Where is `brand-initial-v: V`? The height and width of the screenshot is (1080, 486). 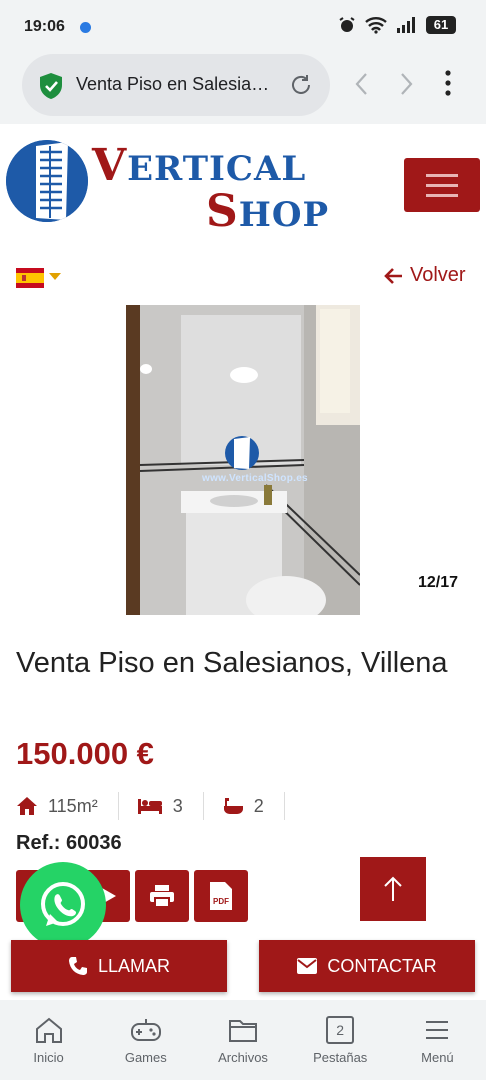 brand-initial-v: V is located at coordinates (110, 165).